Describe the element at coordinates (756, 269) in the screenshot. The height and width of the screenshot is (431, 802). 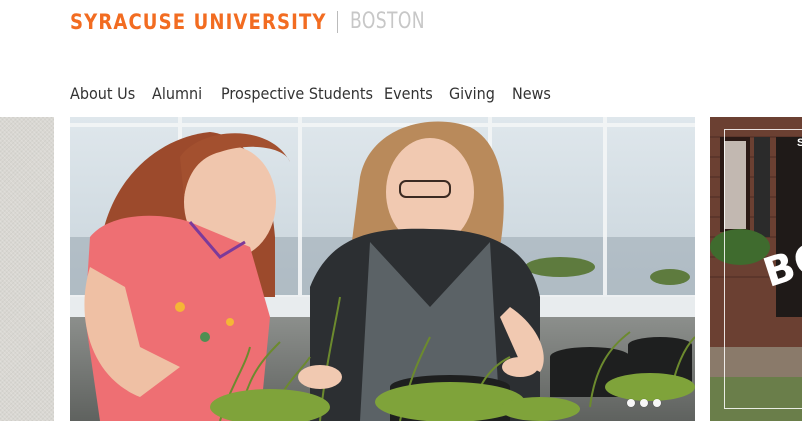
I see `carousel-next-slide: S BO` at that location.